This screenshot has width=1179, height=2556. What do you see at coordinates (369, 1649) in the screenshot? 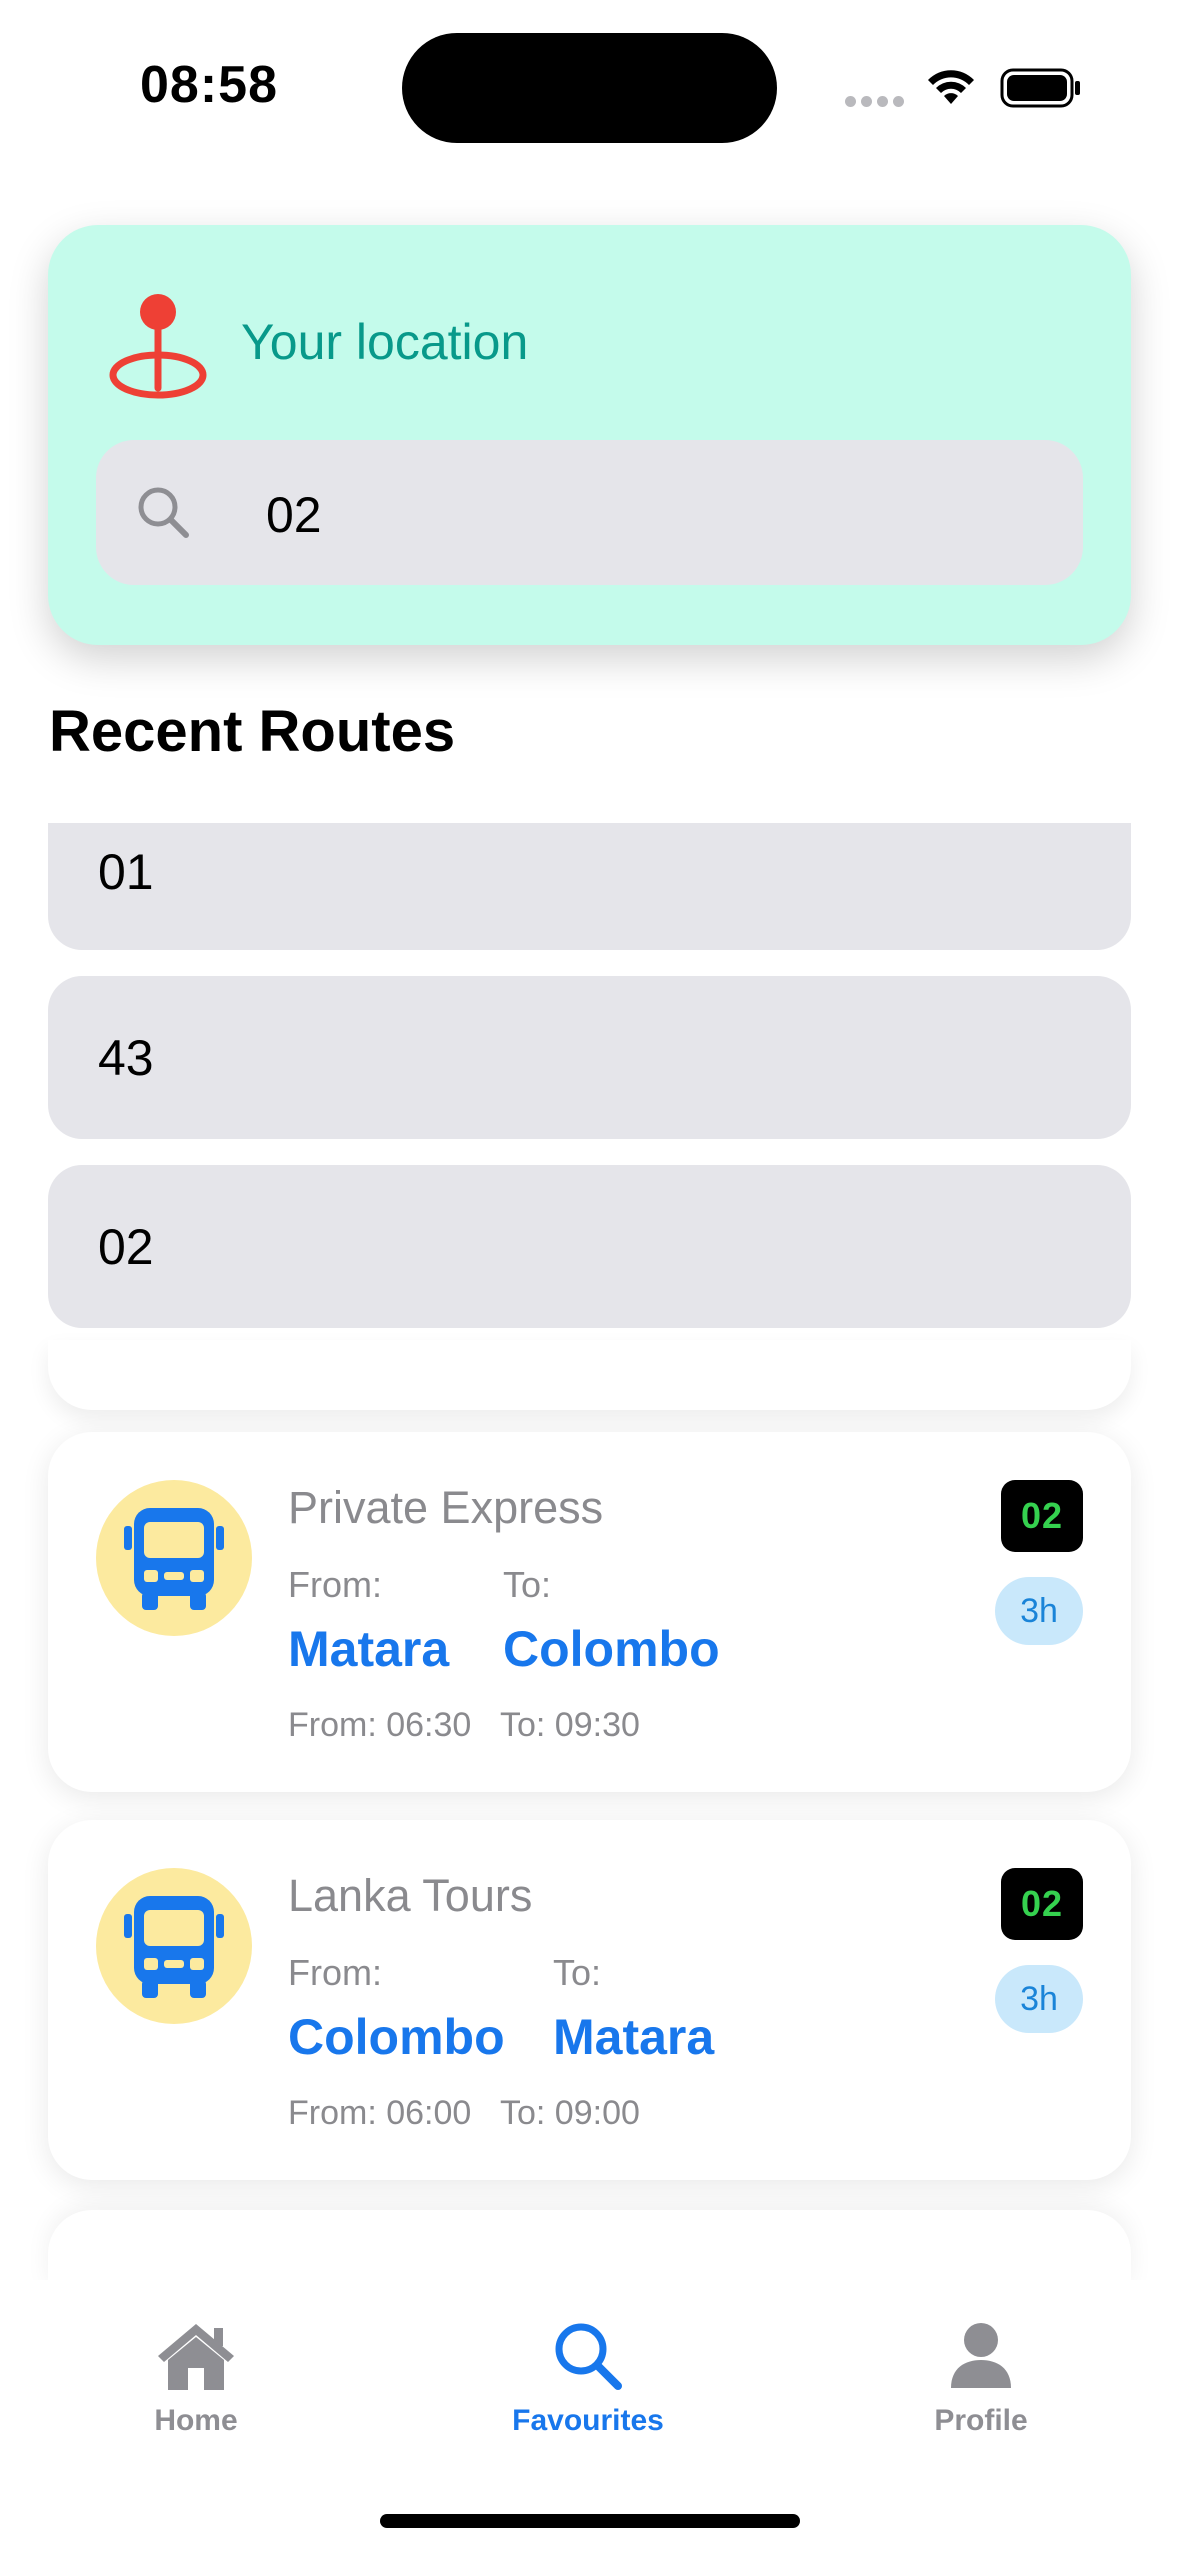
I see `from-city: Matara` at bounding box center [369, 1649].